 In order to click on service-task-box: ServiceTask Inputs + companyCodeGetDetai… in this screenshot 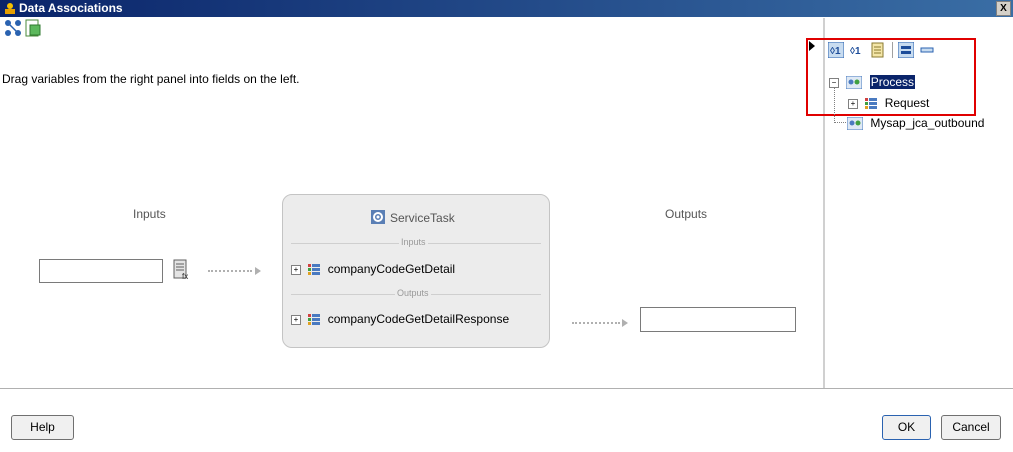, I will do `click(416, 271)`.